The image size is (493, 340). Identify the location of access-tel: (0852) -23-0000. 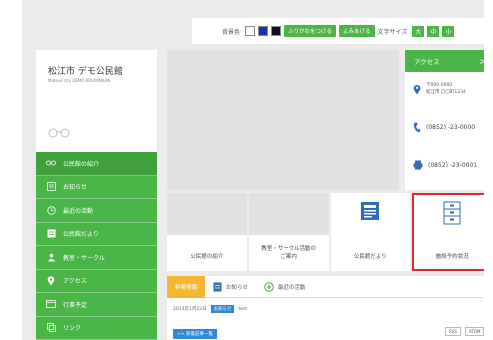
(451, 127).